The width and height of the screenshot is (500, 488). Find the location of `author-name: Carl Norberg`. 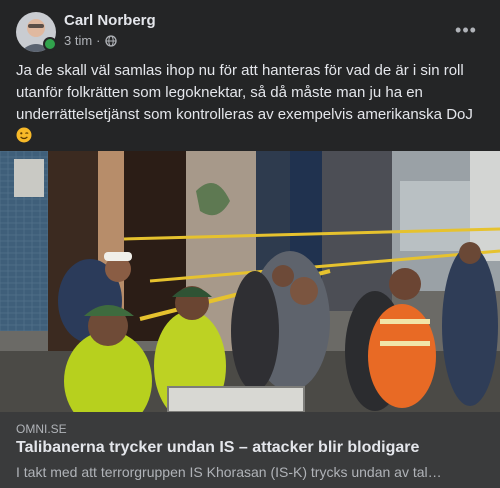

author-name: Carl Norberg is located at coordinates (110, 20).